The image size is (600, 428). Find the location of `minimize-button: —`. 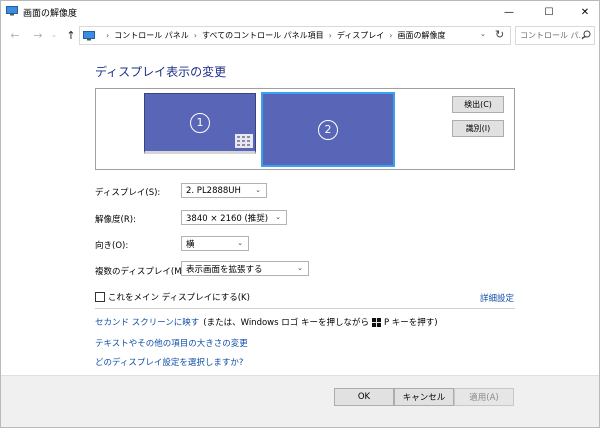

minimize-button: — is located at coordinates (509, 12).